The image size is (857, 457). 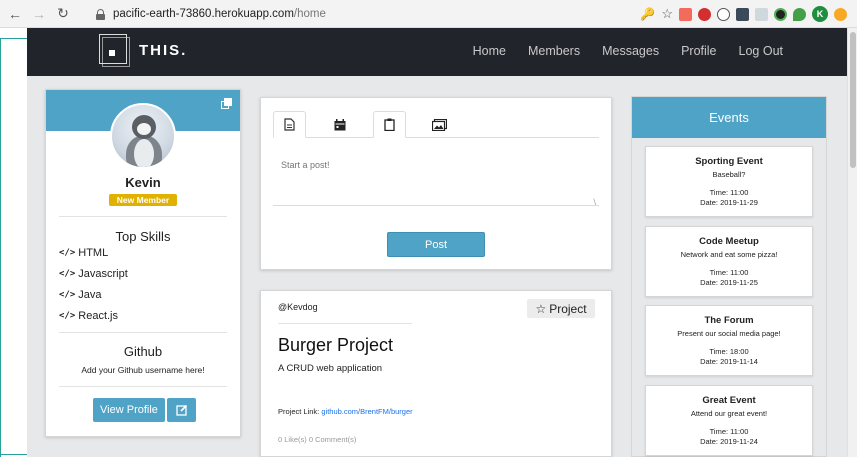 I want to click on profile-name: Kevin, so click(x=143, y=182).